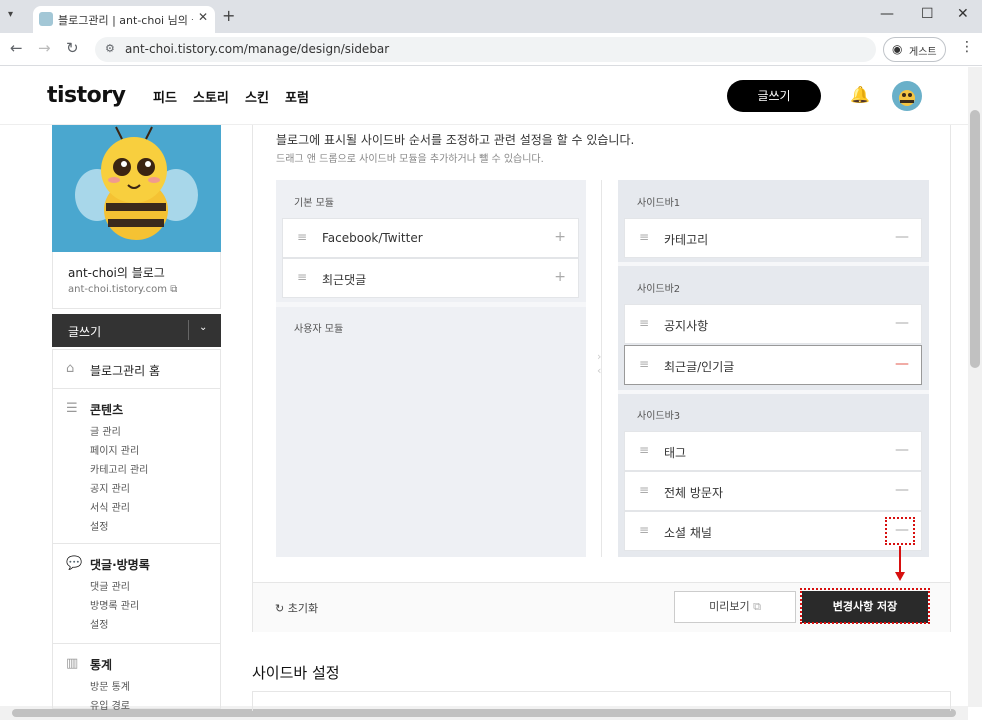  I want to click on home-icon: ⌂, so click(70, 368).